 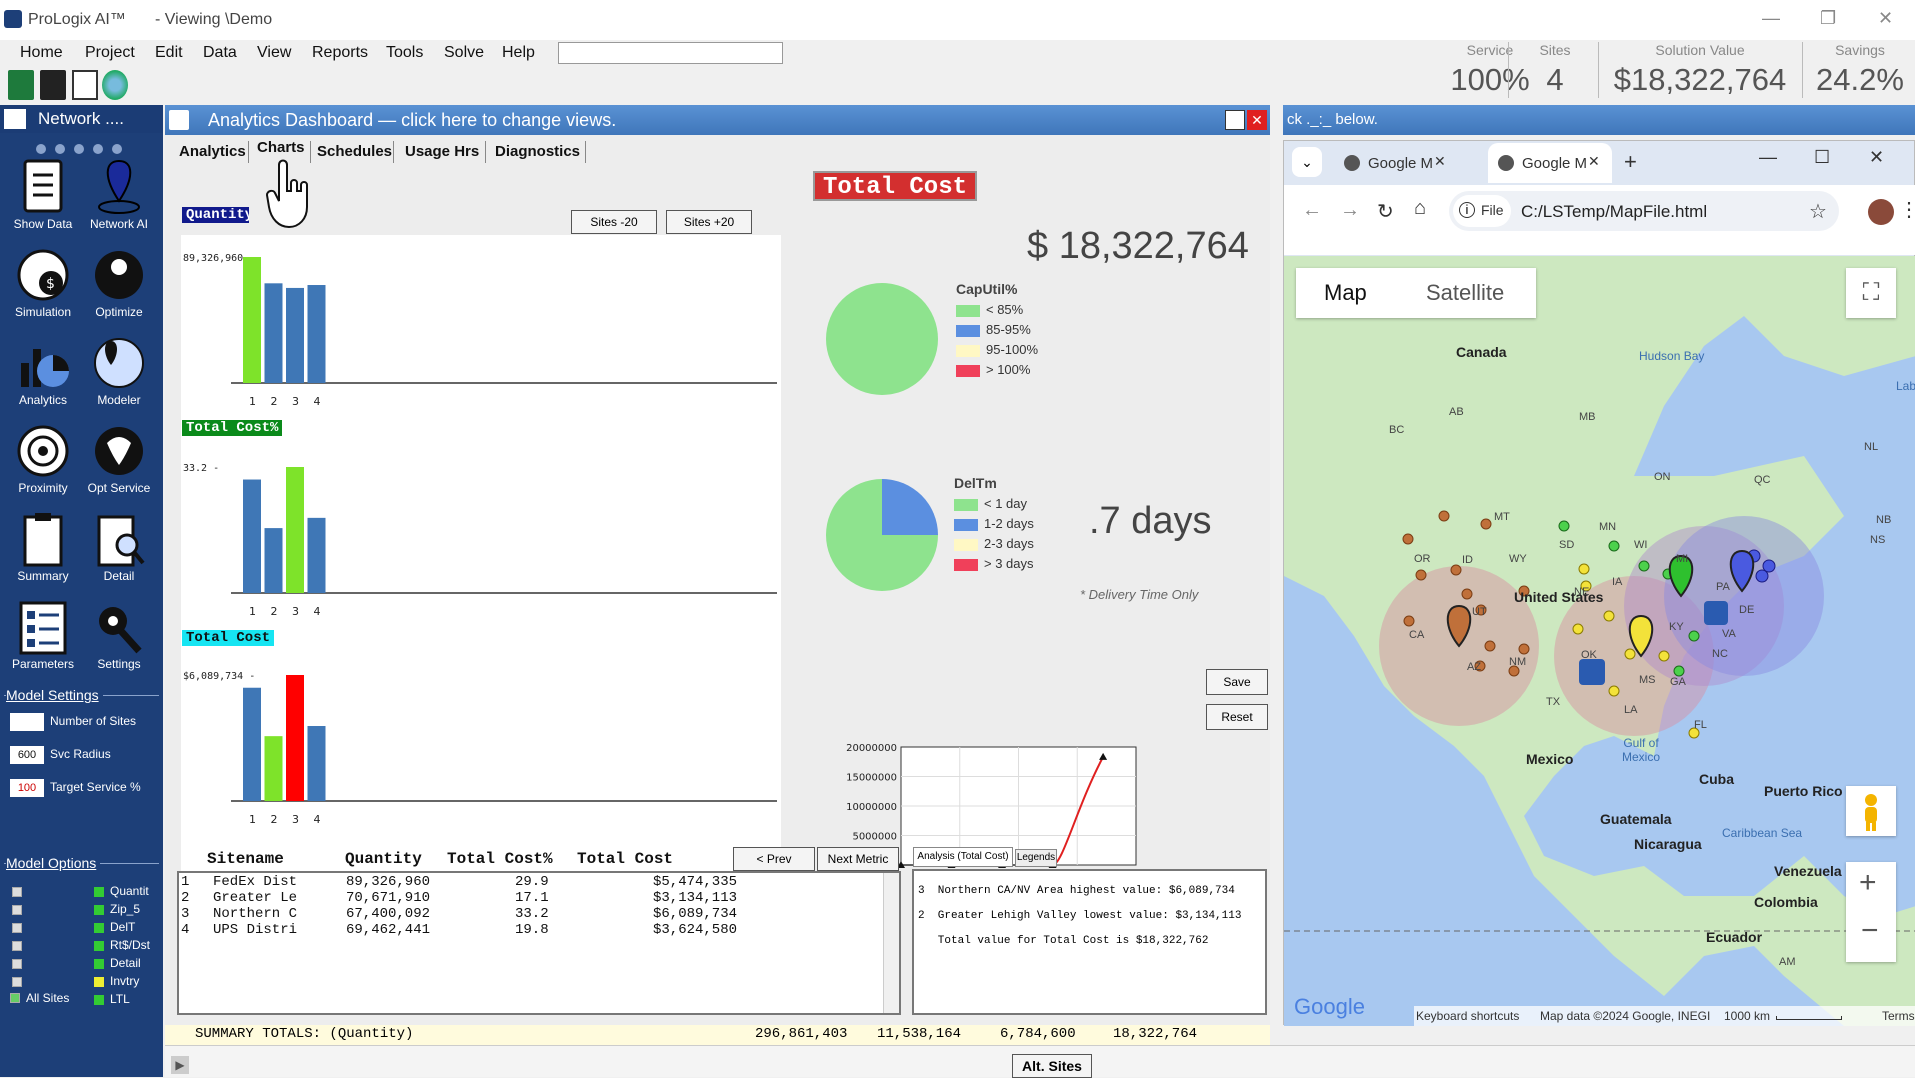 I want to click on grid-scrollbar, so click(x=891, y=943).